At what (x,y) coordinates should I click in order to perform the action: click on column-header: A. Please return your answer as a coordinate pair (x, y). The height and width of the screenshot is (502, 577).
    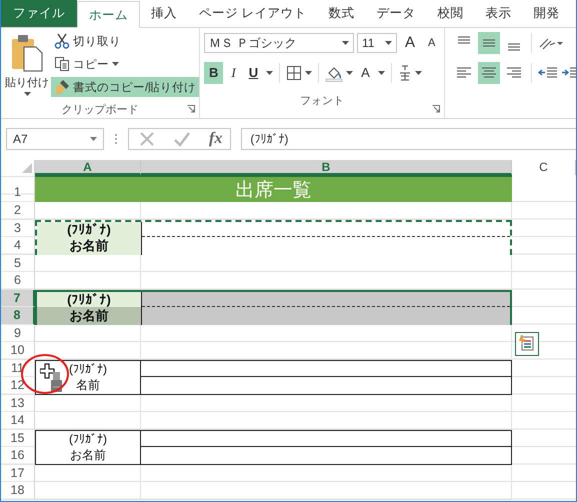
    Looking at the image, I should click on (88, 167).